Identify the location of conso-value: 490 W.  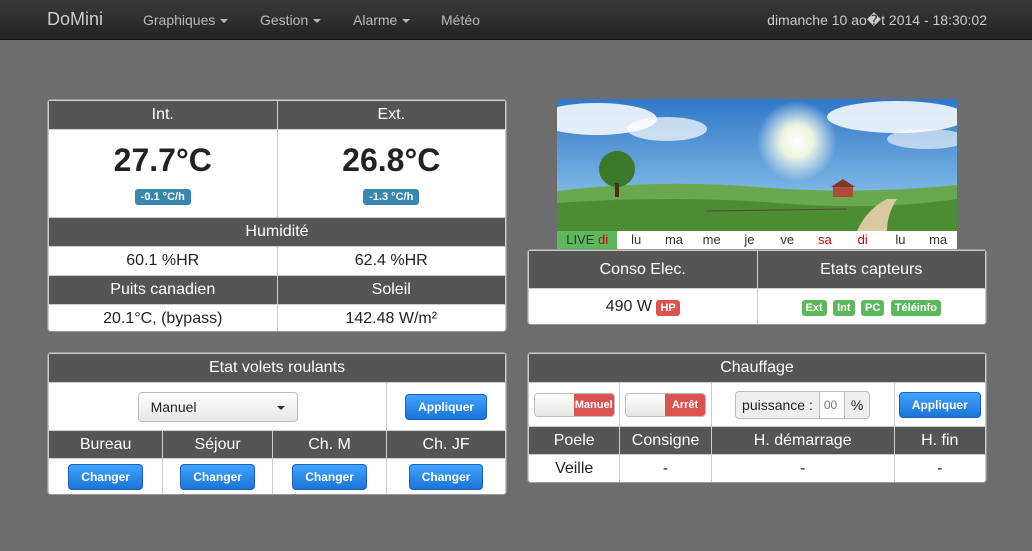
(628, 306).